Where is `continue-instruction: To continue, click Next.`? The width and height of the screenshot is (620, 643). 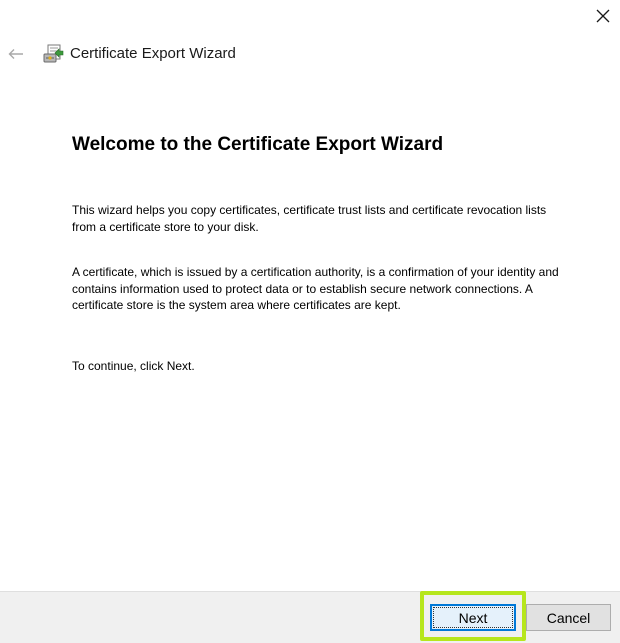
continue-instruction: To continue, click Next. is located at coordinates (133, 366).